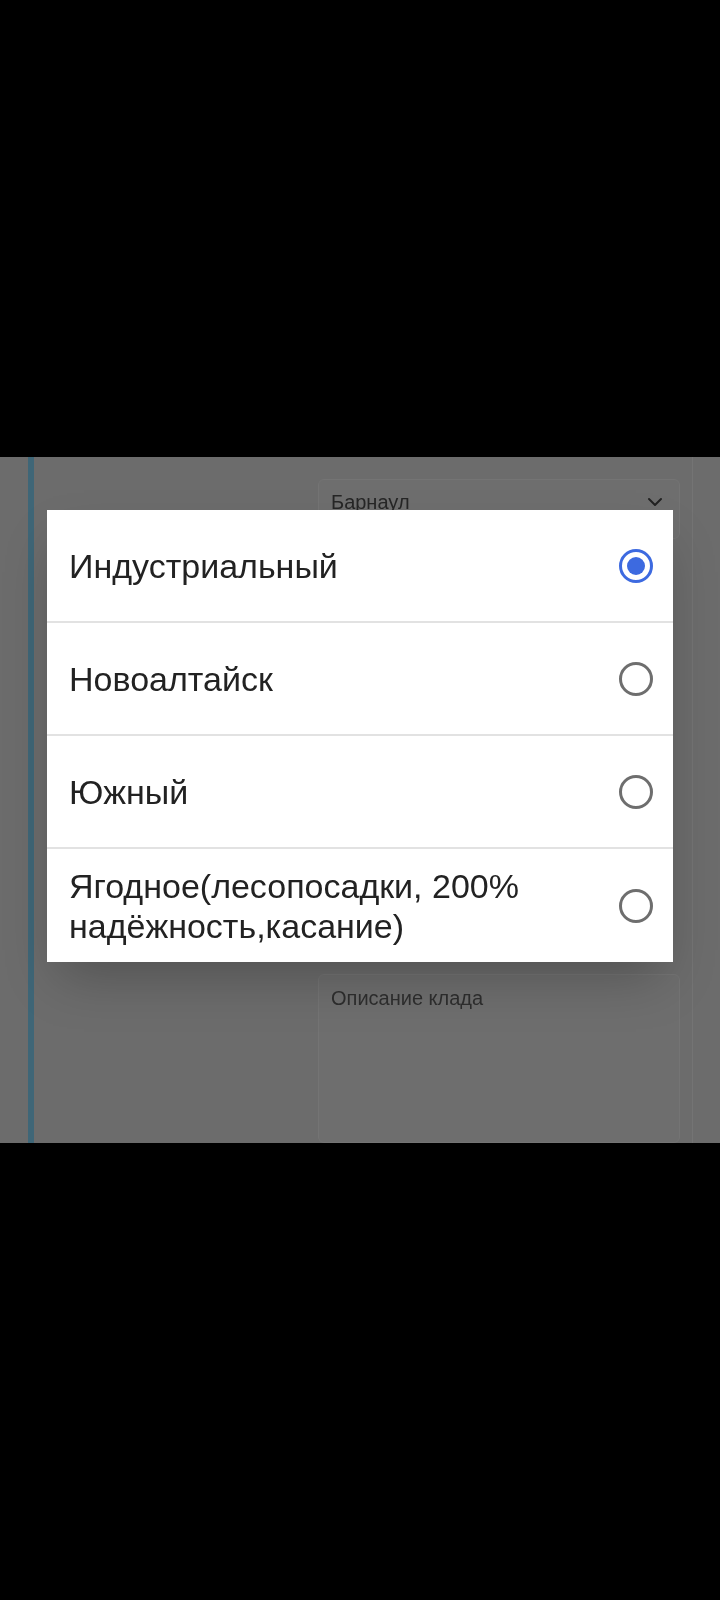 The image size is (720, 1600). Describe the element at coordinates (171, 678) in the screenshot. I see `option-label: Новоалтайск` at that location.